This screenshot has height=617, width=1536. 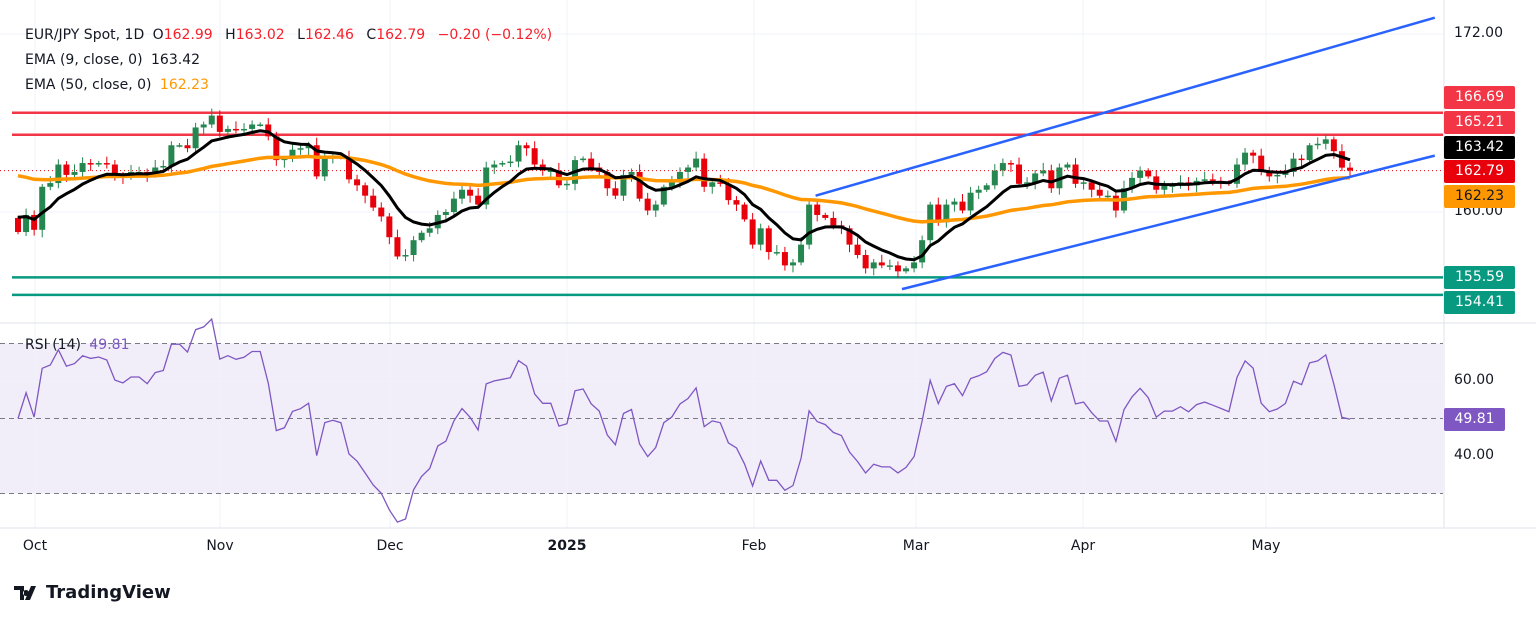 What do you see at coordinates (108, 592) in the screenshot?
I see `brand-name: TradingView` at bounding box center [108, 592].